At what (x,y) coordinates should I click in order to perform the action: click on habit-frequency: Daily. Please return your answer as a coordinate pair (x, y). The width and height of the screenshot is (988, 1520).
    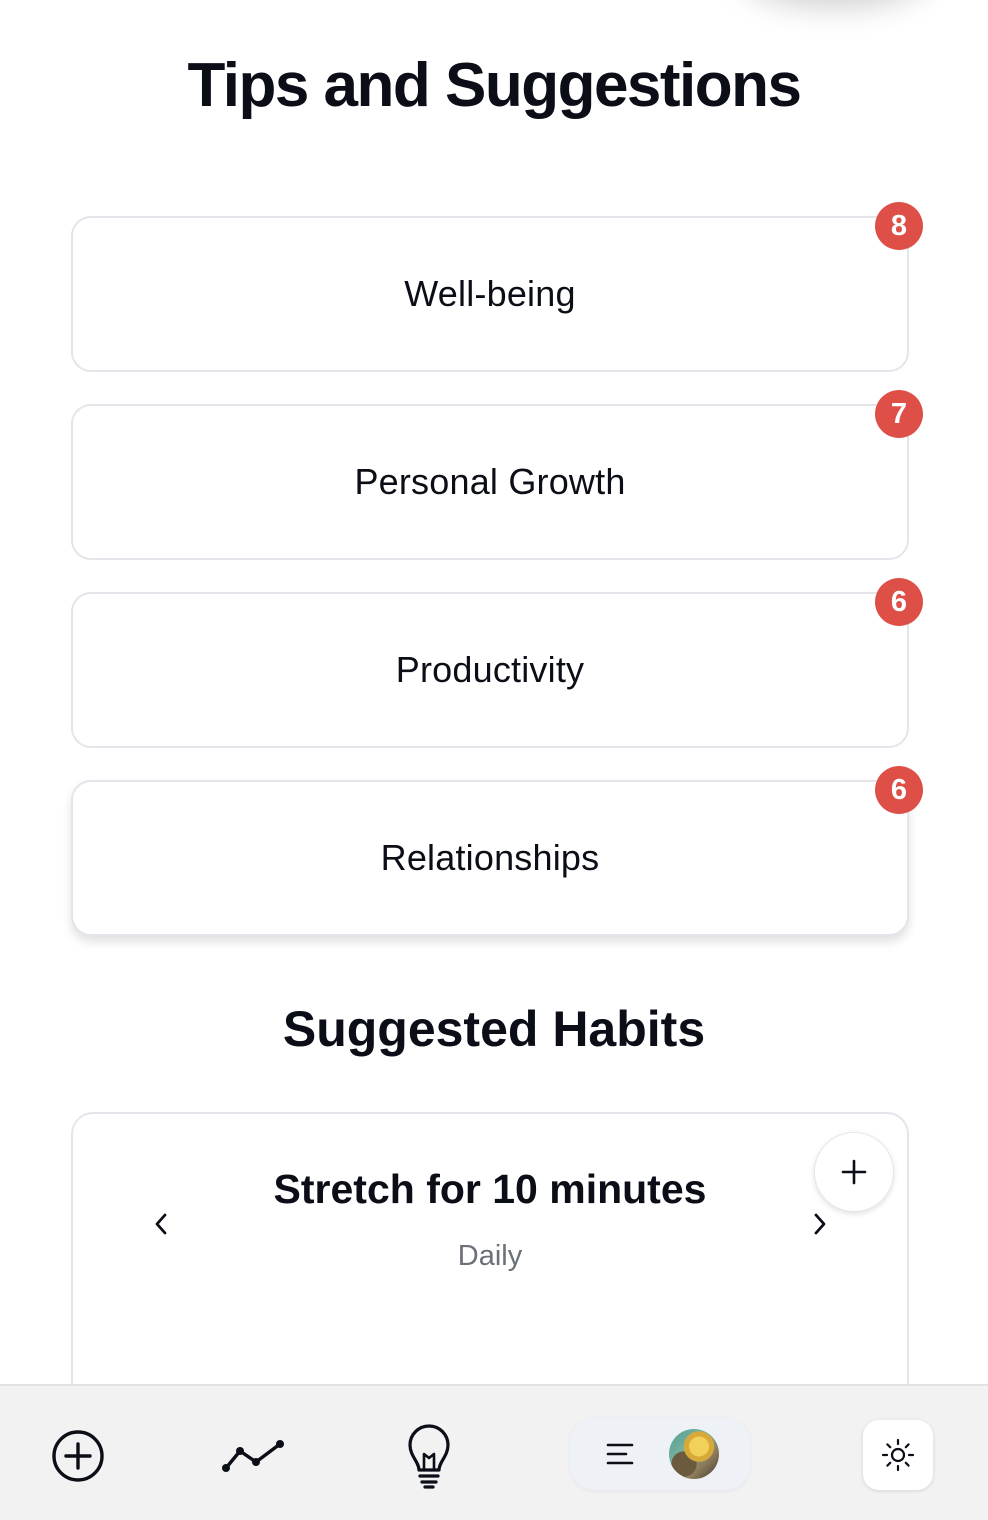
    Looking at the image, I should click on (490, 1256).